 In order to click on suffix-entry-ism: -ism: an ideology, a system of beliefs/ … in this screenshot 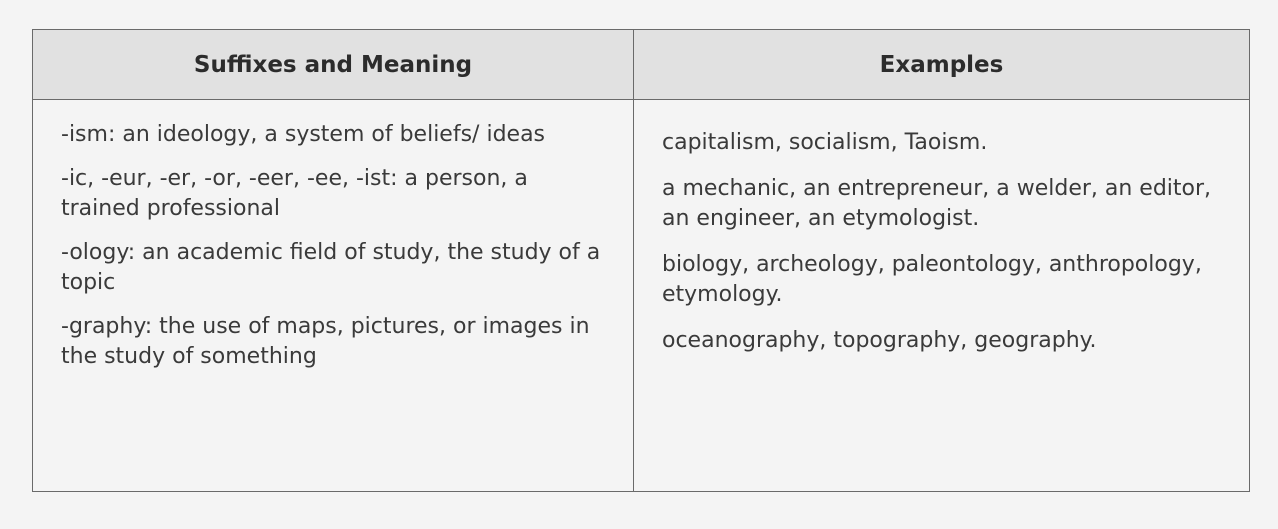, I will do `click(303, 134)`.